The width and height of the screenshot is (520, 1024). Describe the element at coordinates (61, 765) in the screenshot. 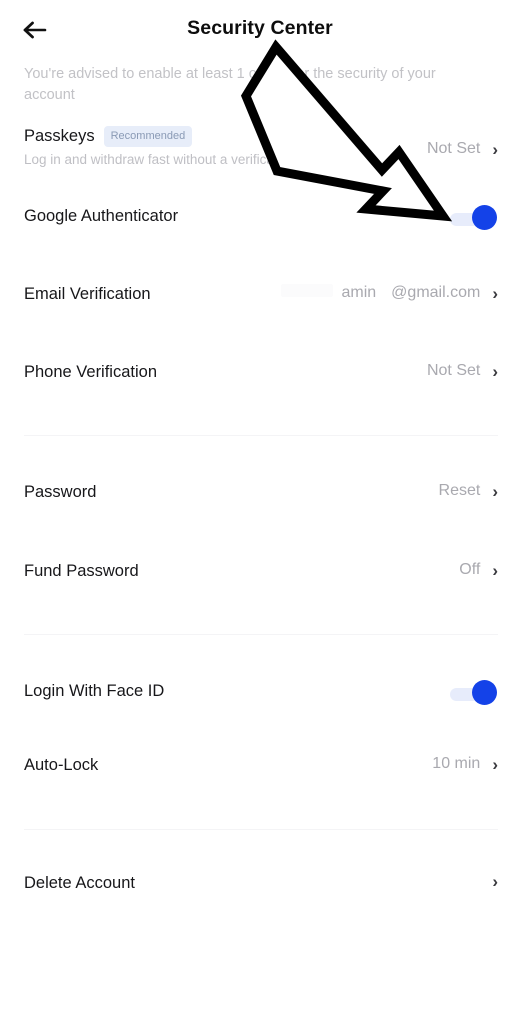

I see `row-auto-lock-title: Auto-Lock` at that location.